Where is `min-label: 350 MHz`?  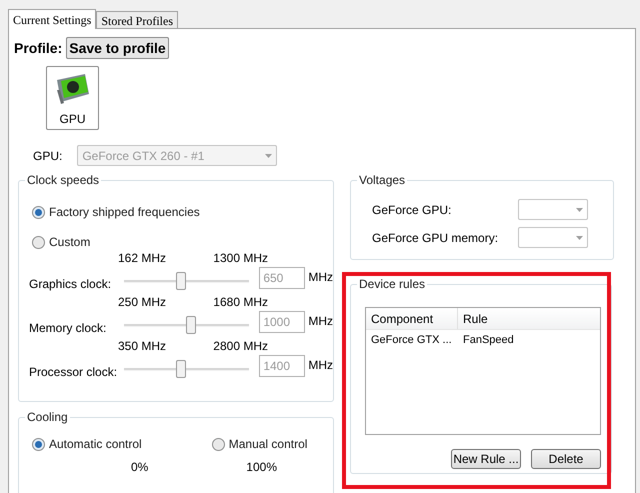
min-label: 350 MHz is located at coordinates (142, 346).